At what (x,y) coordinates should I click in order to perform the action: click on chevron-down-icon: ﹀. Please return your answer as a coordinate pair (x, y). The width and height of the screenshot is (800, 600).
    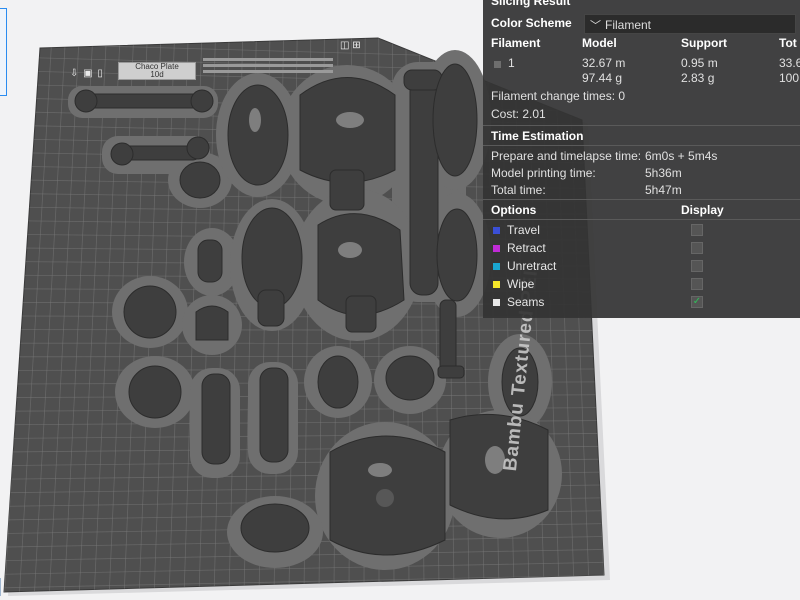
    Looking at the image, I should click on (595, 26).